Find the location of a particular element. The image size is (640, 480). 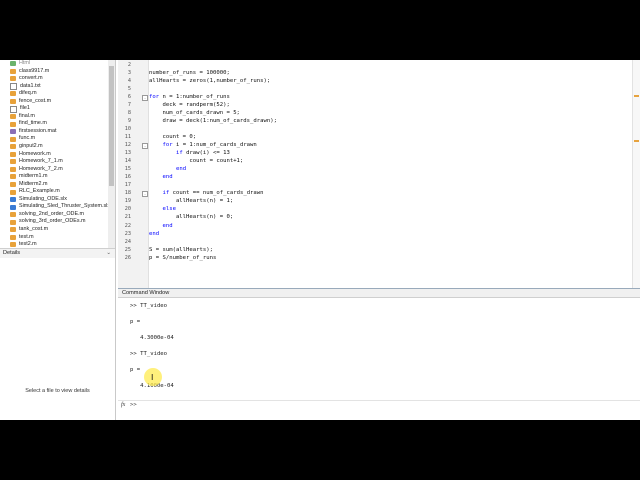

chevron-down-icon: ⌄ is located at coordinates (108, 253).